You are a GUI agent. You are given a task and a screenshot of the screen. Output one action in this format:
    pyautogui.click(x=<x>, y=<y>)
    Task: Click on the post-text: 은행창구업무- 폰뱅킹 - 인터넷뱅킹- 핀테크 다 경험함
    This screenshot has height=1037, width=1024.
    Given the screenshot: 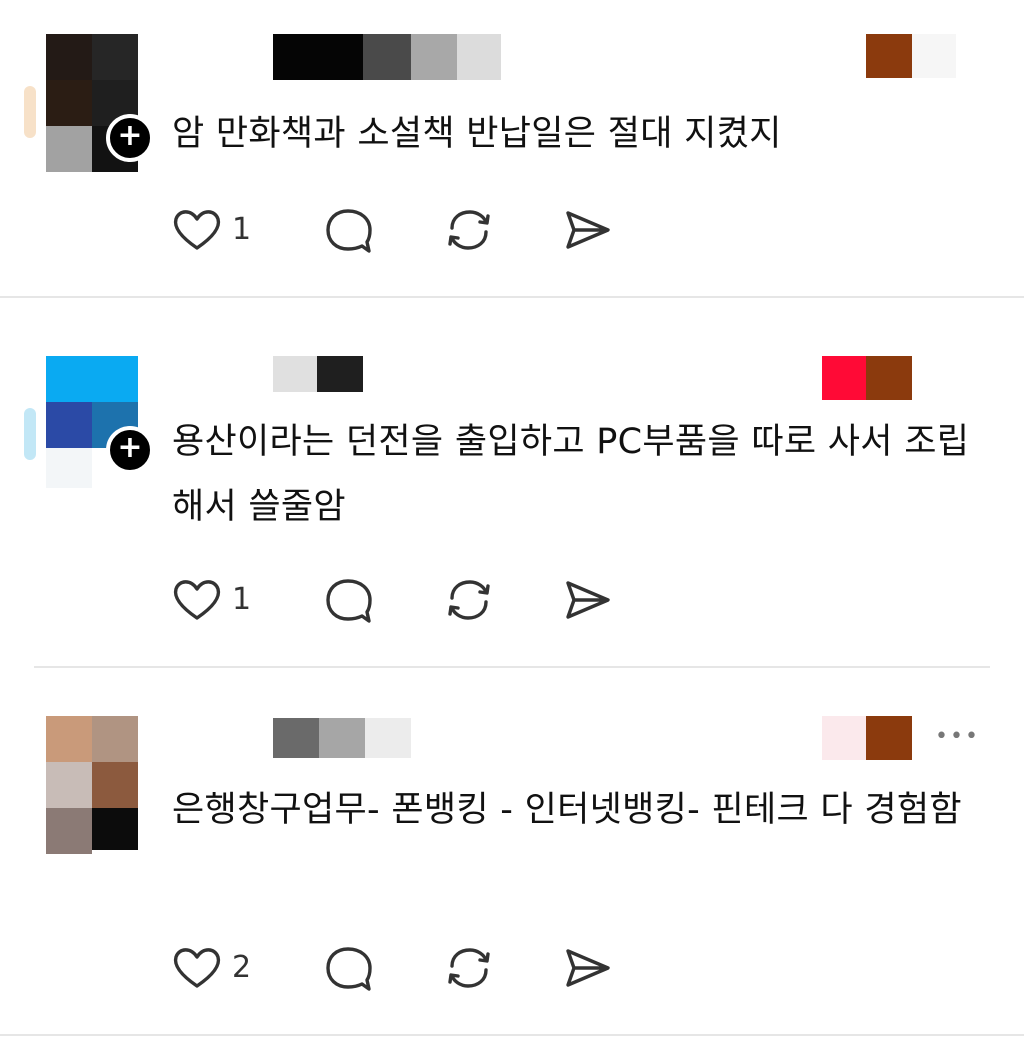 What is the action you would take?
    pyautogui.click(x=567, y=810)
    